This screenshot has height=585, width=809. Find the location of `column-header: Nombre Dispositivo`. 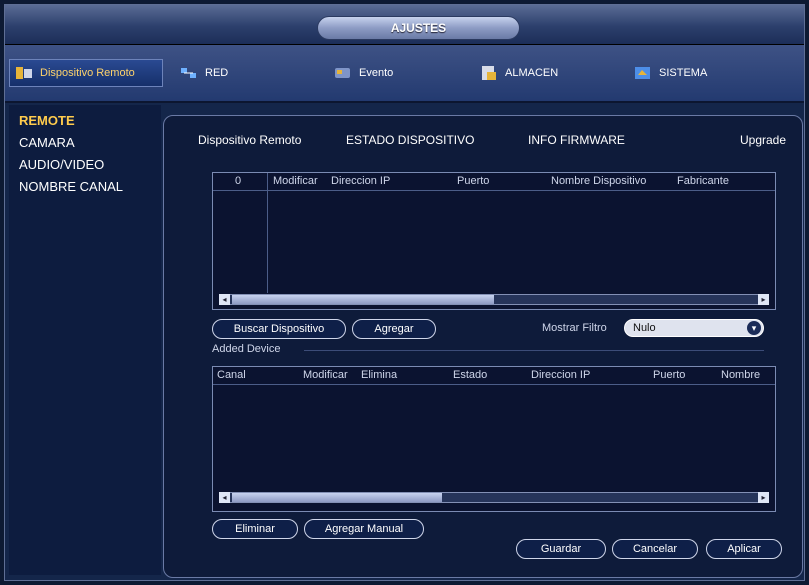

column-header: Nombre Dispositivo is located at coordinates (599, 181).